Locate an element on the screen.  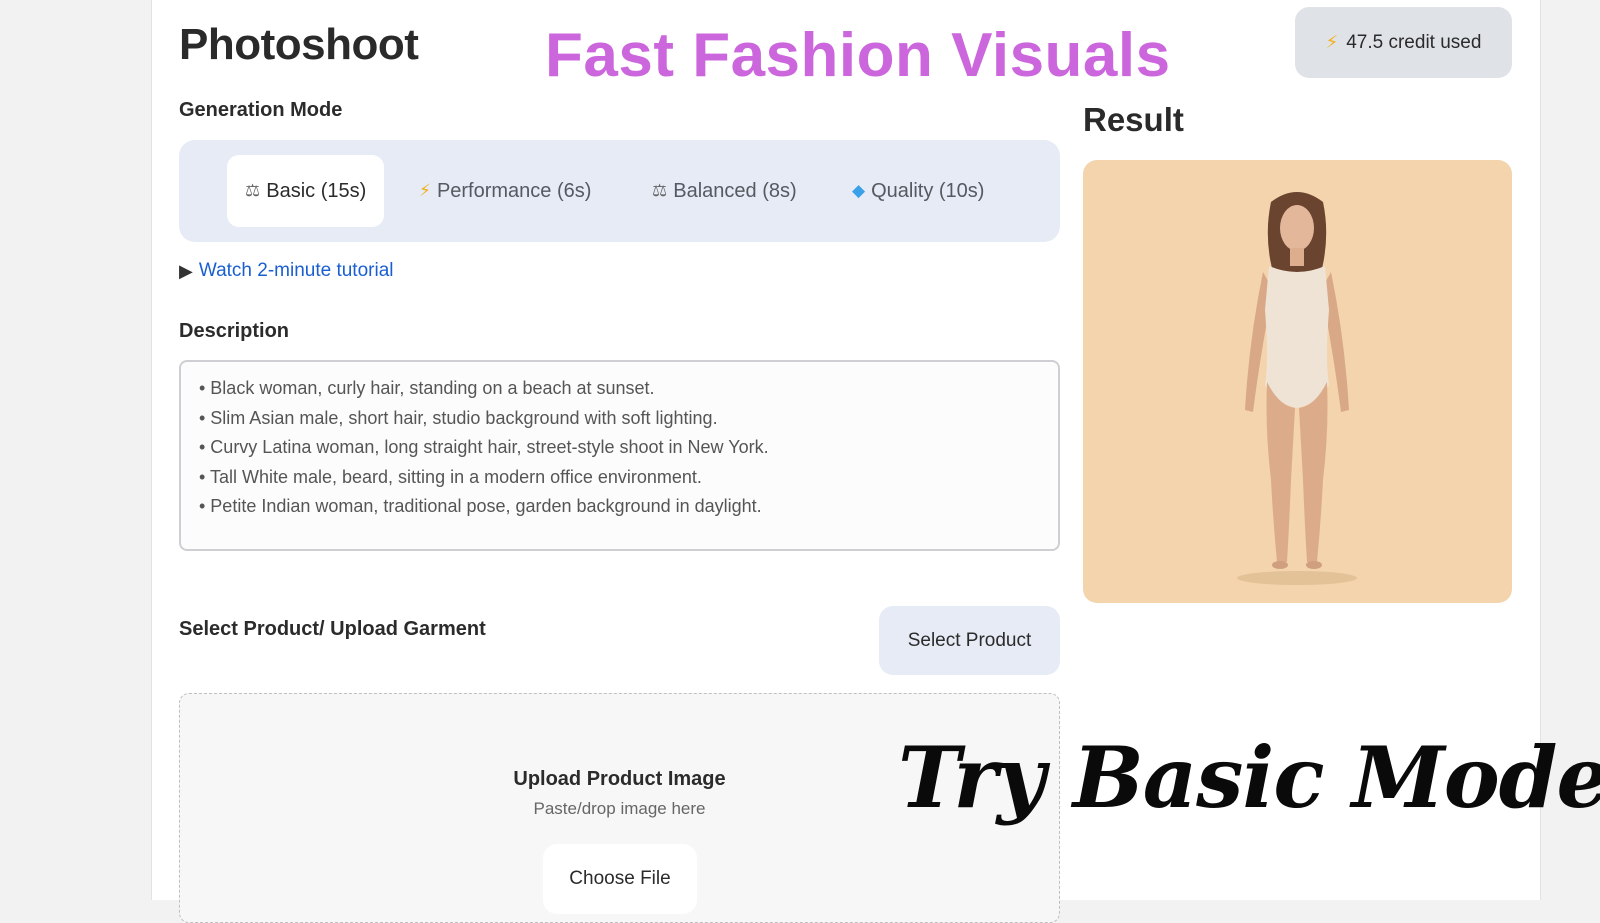
page-title: Photoshoot is located at coordinates (299, 44).